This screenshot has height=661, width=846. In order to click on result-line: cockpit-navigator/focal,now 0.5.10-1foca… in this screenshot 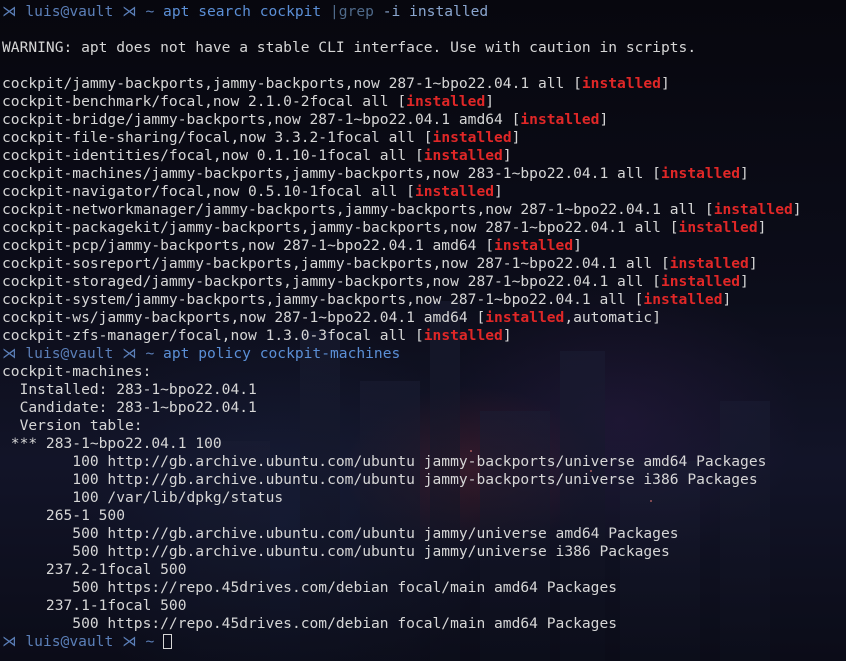, I will do `click(424, 192)`.